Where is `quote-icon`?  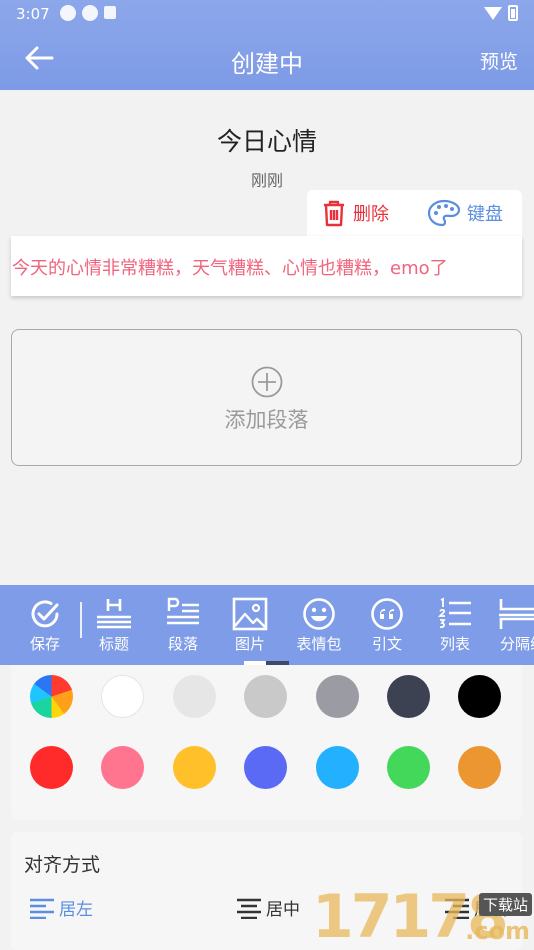
quote-icon is located at coordinates (387, 614).